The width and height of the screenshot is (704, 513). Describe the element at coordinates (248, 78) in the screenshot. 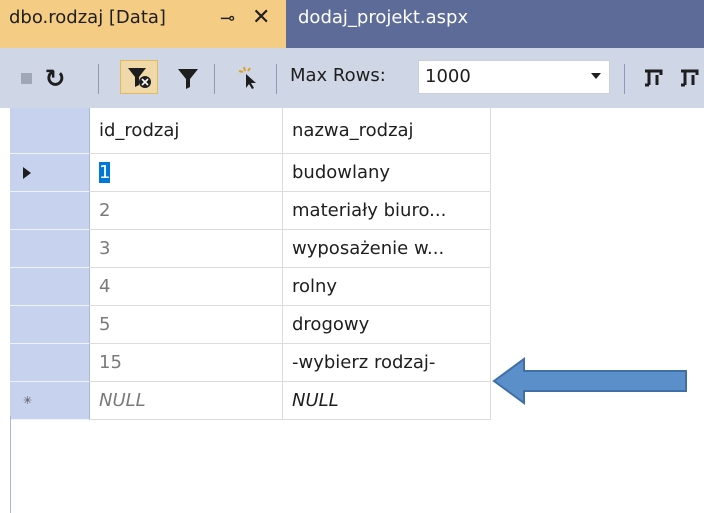

I see `script-cursor-icon` at that location.